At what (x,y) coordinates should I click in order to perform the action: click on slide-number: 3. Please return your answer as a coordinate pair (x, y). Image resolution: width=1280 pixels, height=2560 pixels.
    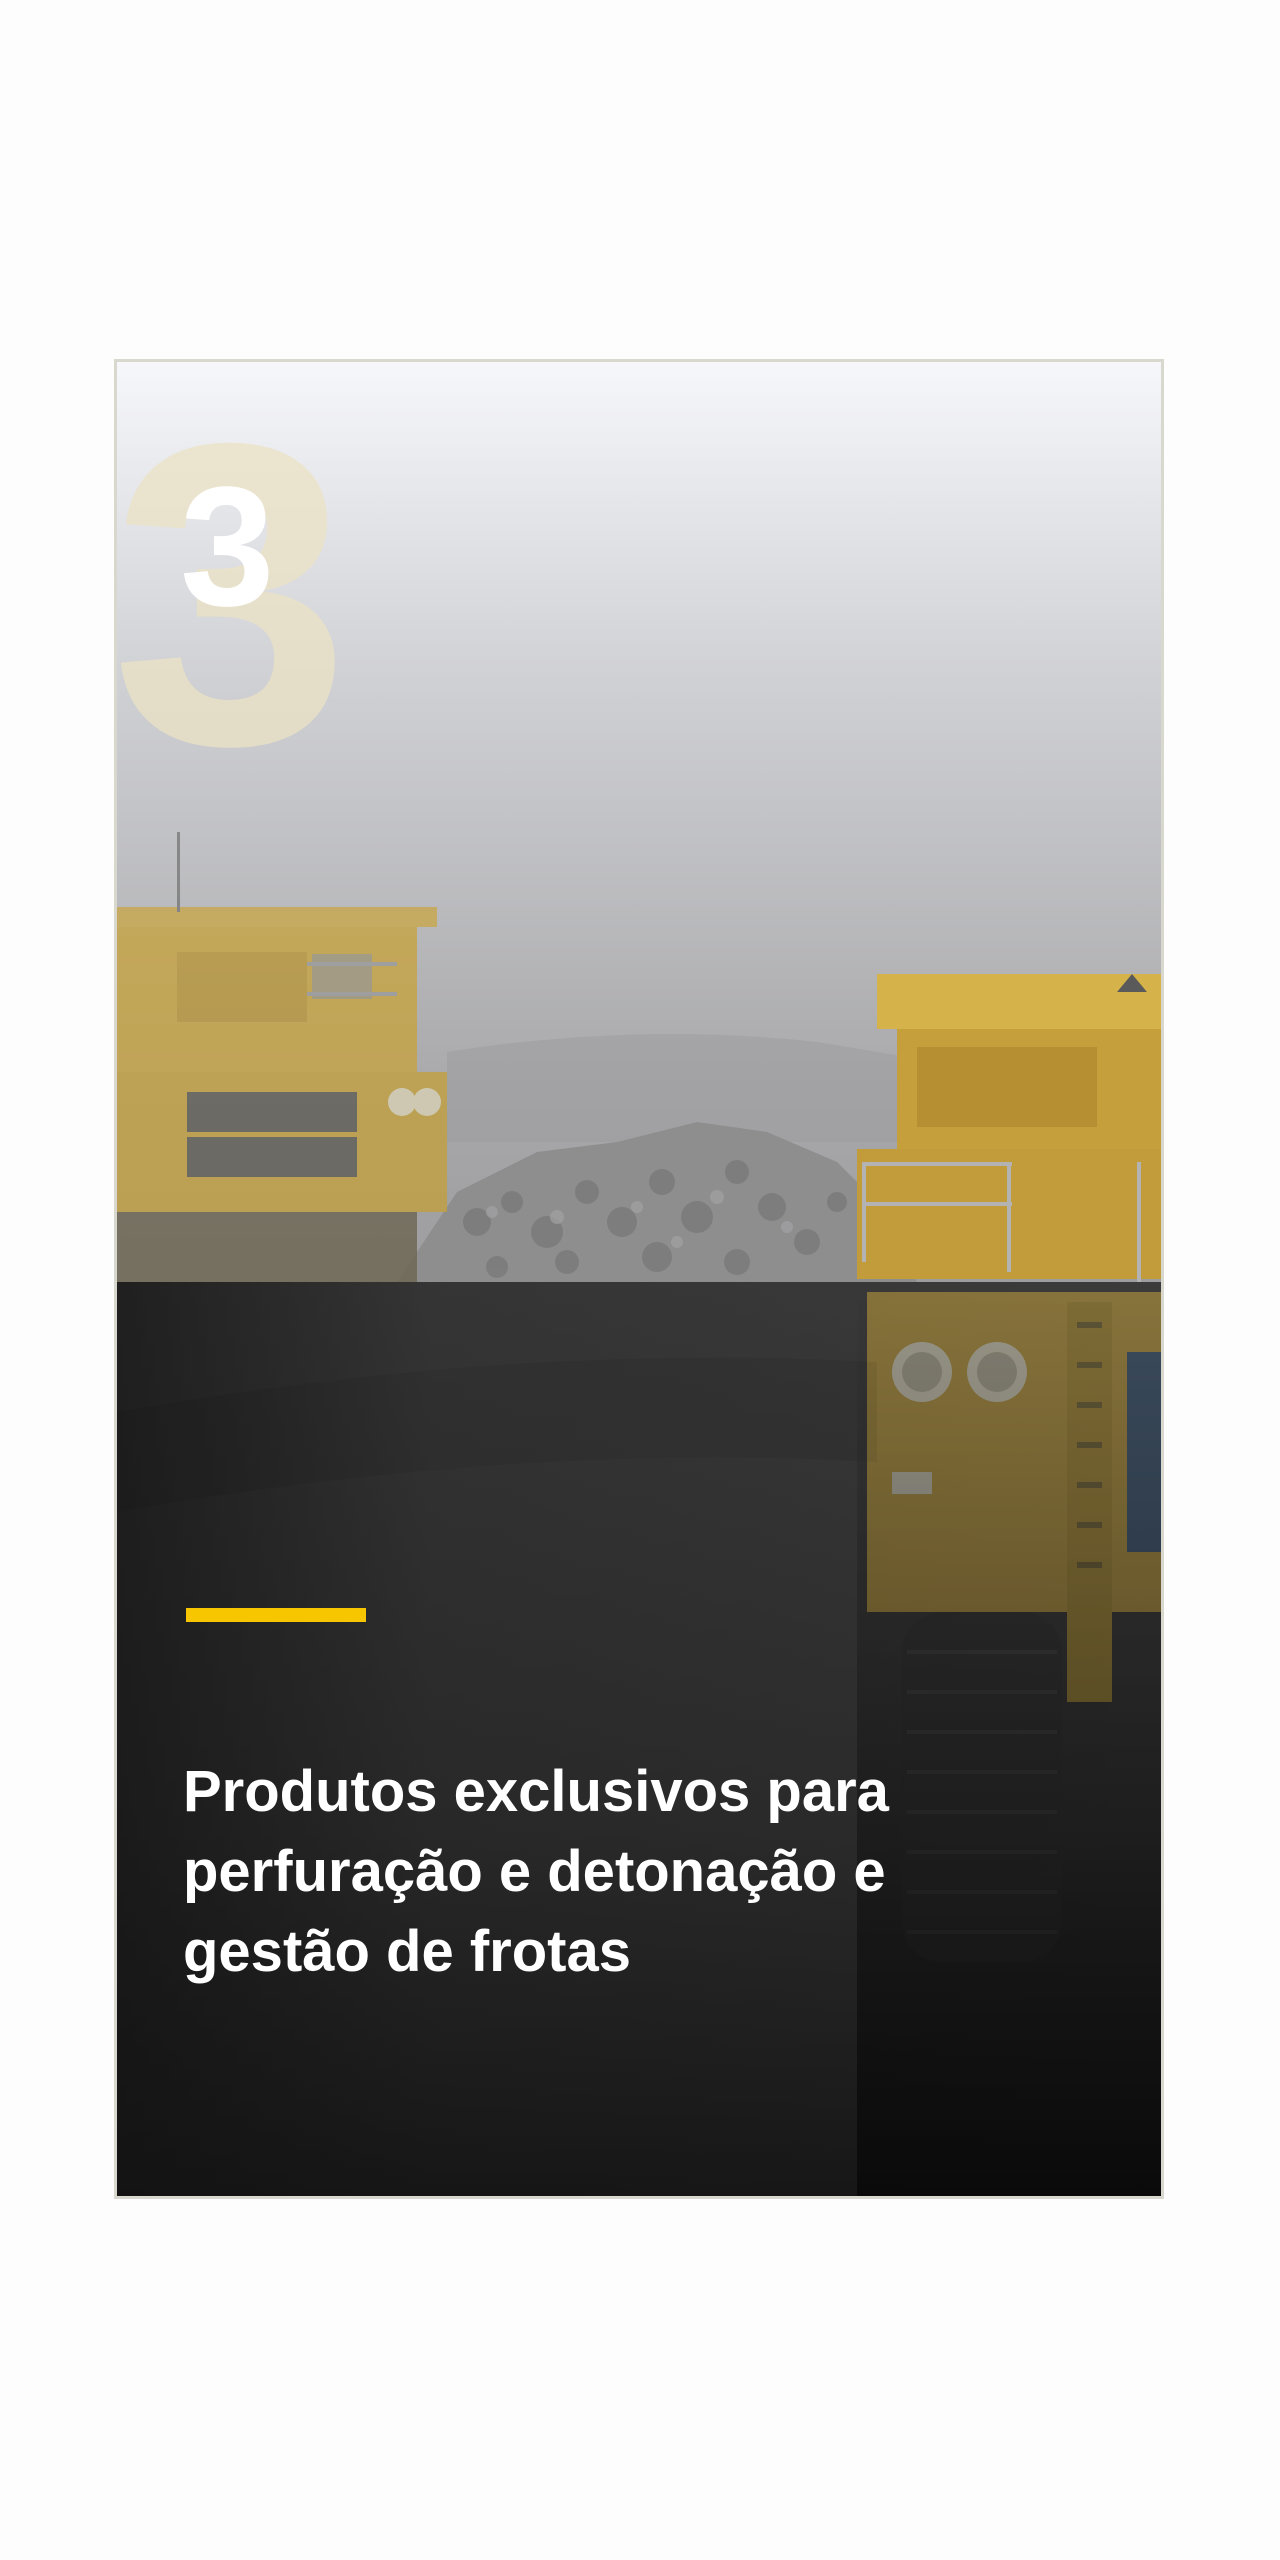
    Looking at the image, I should click on (227, 547).